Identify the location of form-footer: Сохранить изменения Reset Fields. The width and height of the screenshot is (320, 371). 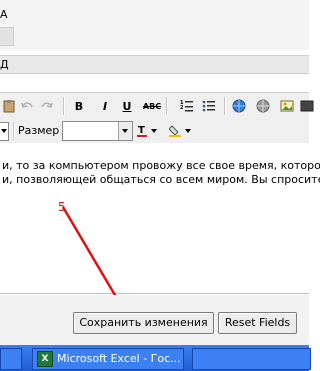
(154, 320).